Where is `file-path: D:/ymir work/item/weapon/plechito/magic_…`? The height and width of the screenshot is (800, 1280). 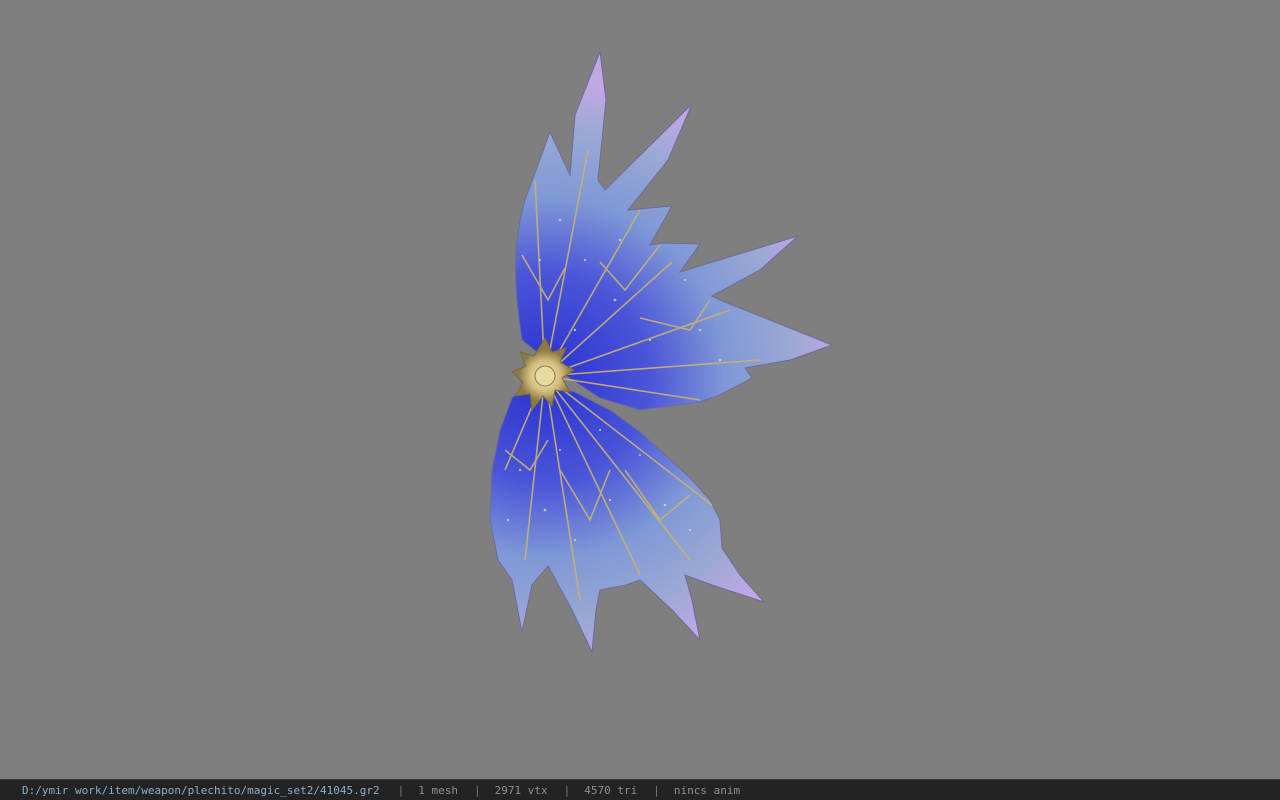
file-path: D:/ymir work/item/weapon/plechito/magic_… is located at coordinates (201, 790).